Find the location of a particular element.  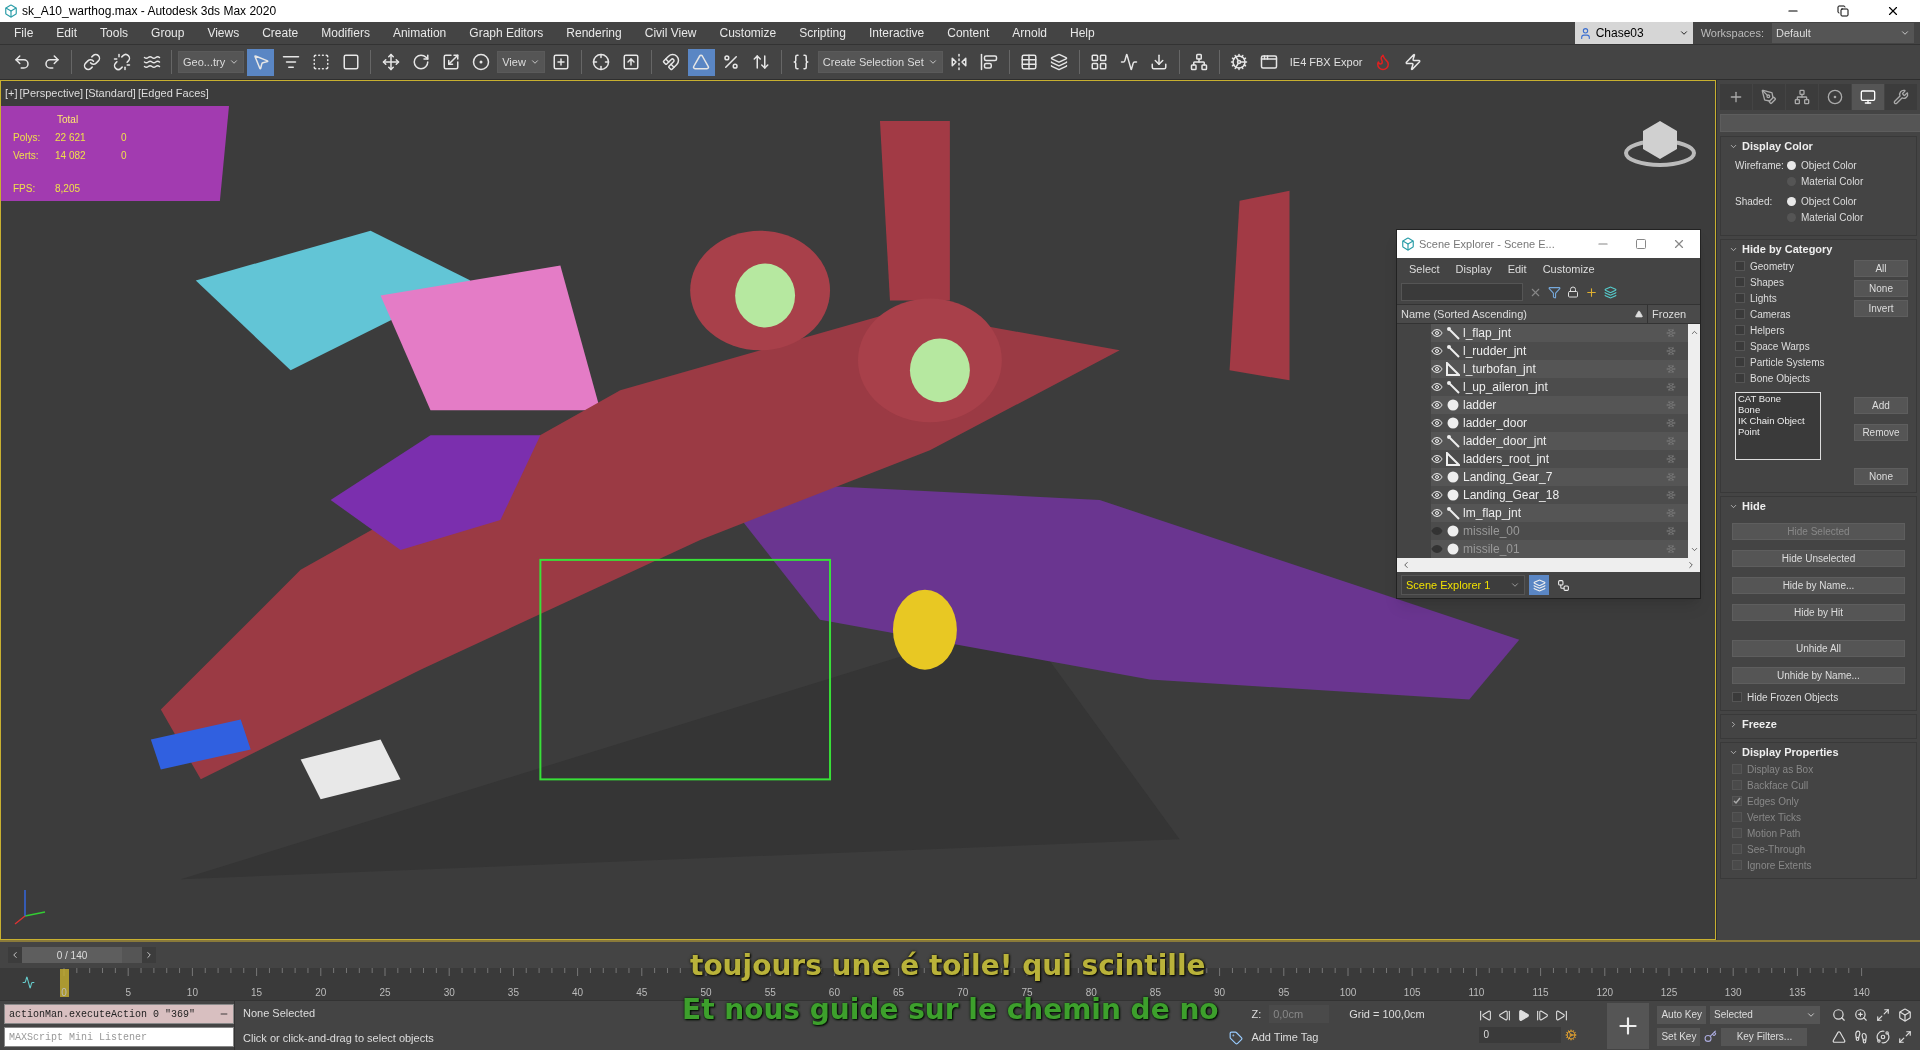

field-of-view-icon is located at coordinates (1839, 1036).